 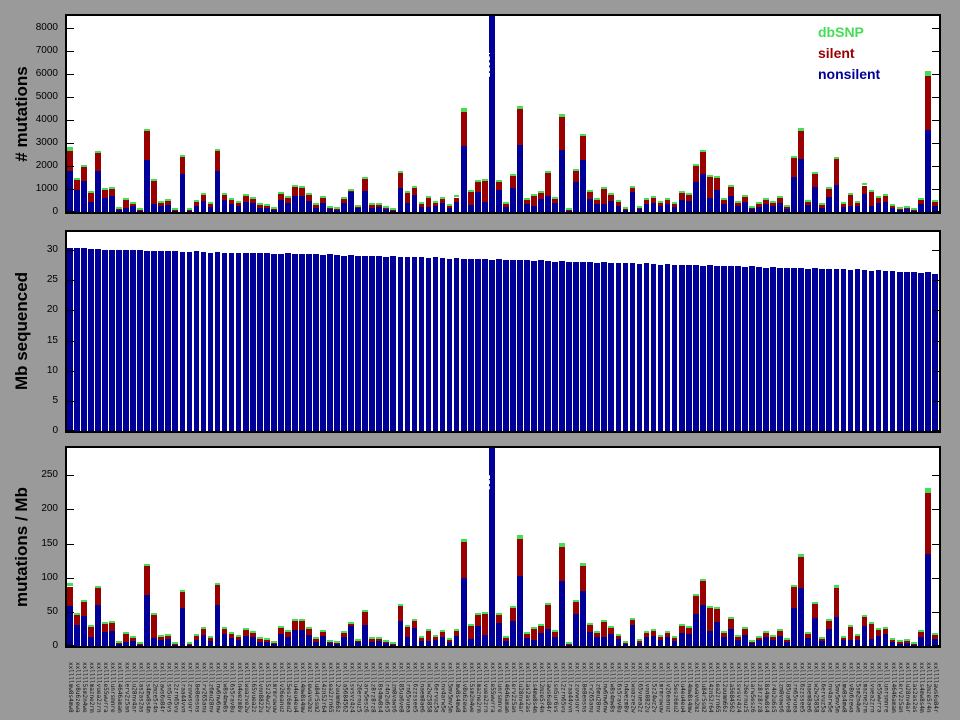 I want to click on x-sample-label: xxlllln4wezm8v, so click(x=626, y=687).